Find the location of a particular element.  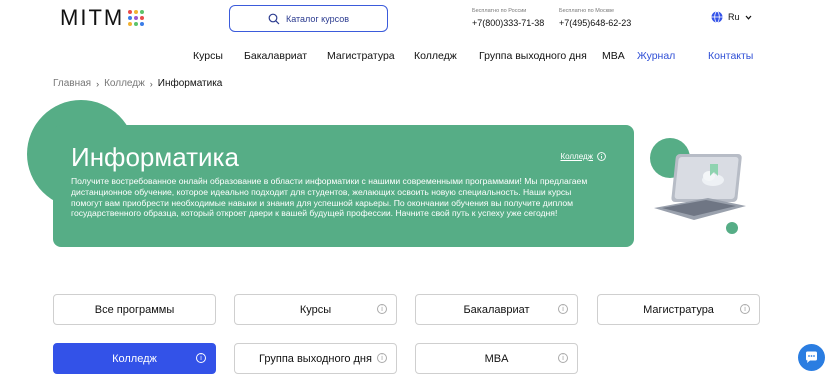

filter-bachelor: Бакалавриат i is located at coordinates (496, 309).